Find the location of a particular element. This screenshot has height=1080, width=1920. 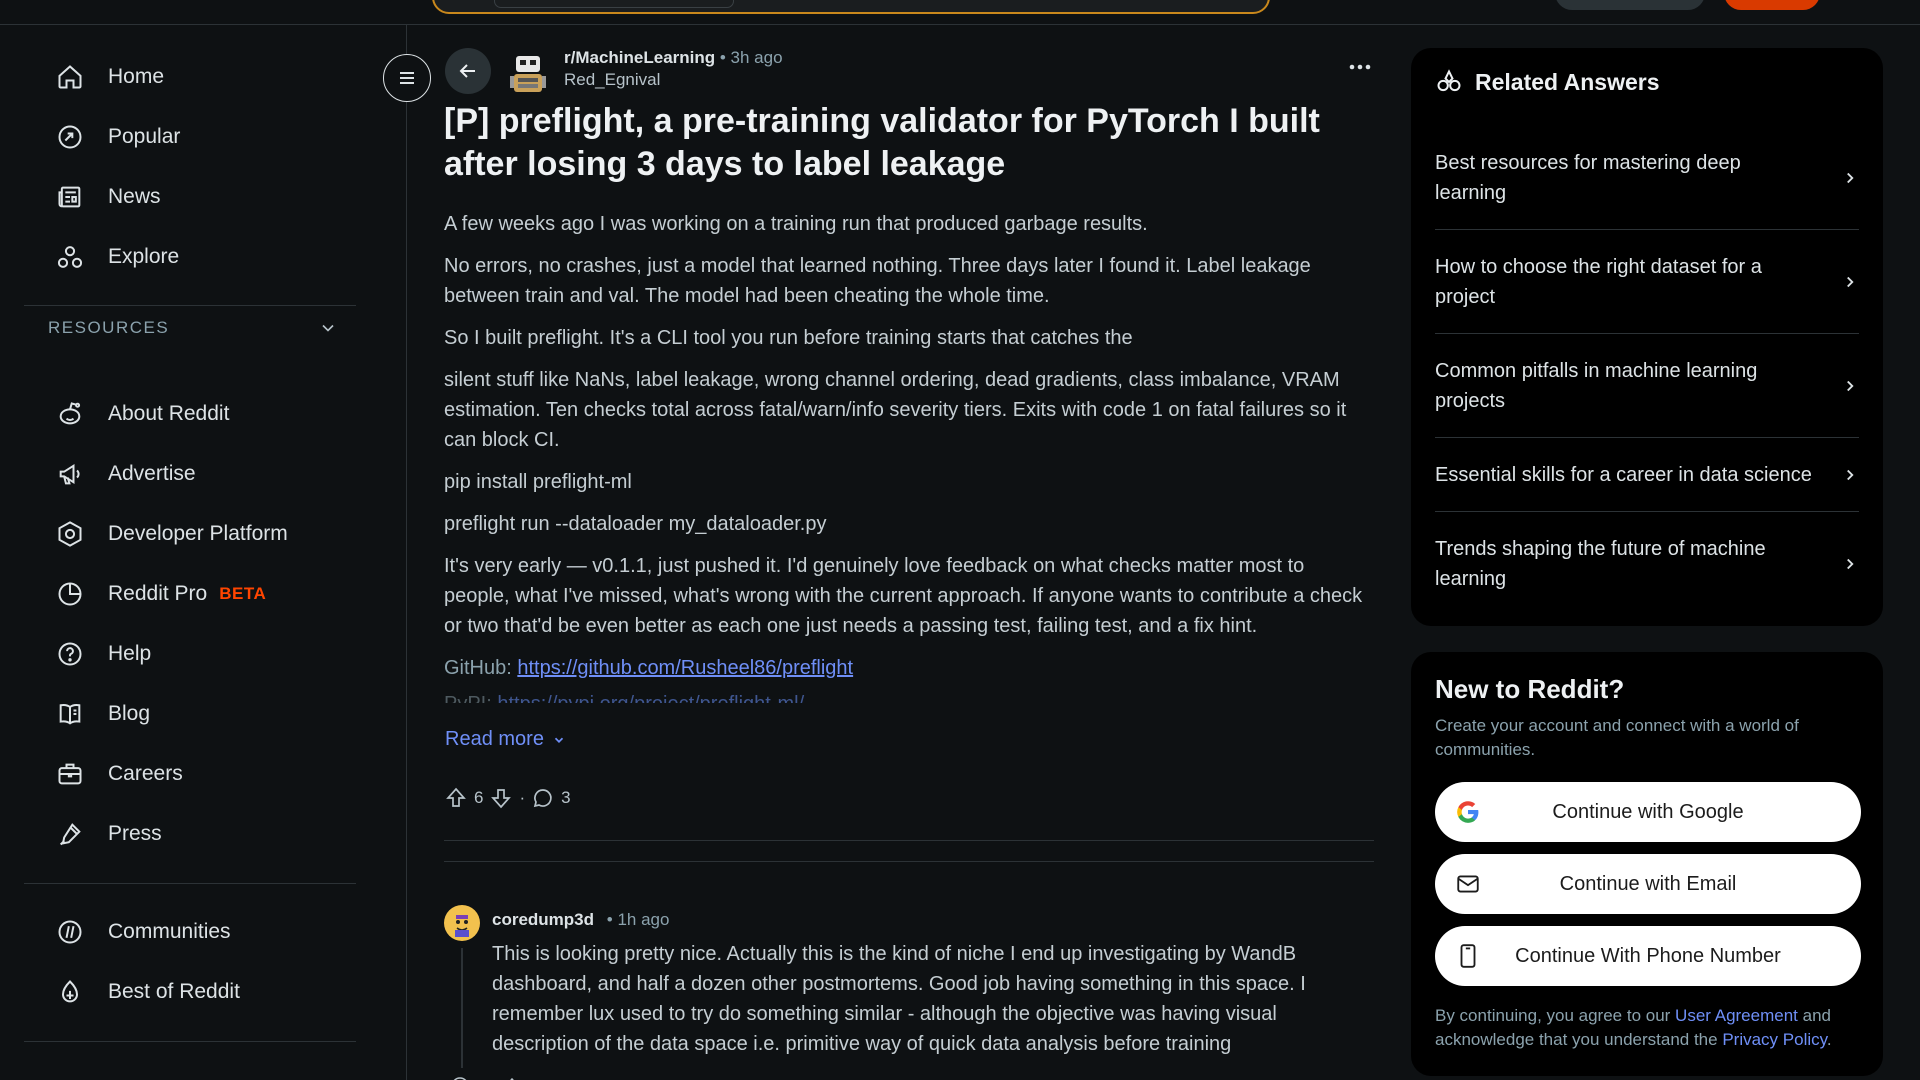

get-app-button is located at coordinates (1630, 5).